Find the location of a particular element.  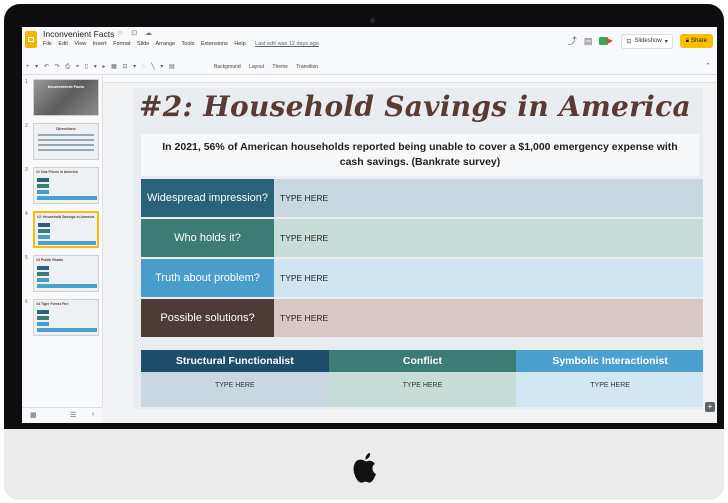

meet-video-icon is located at coordinates (606, 41).